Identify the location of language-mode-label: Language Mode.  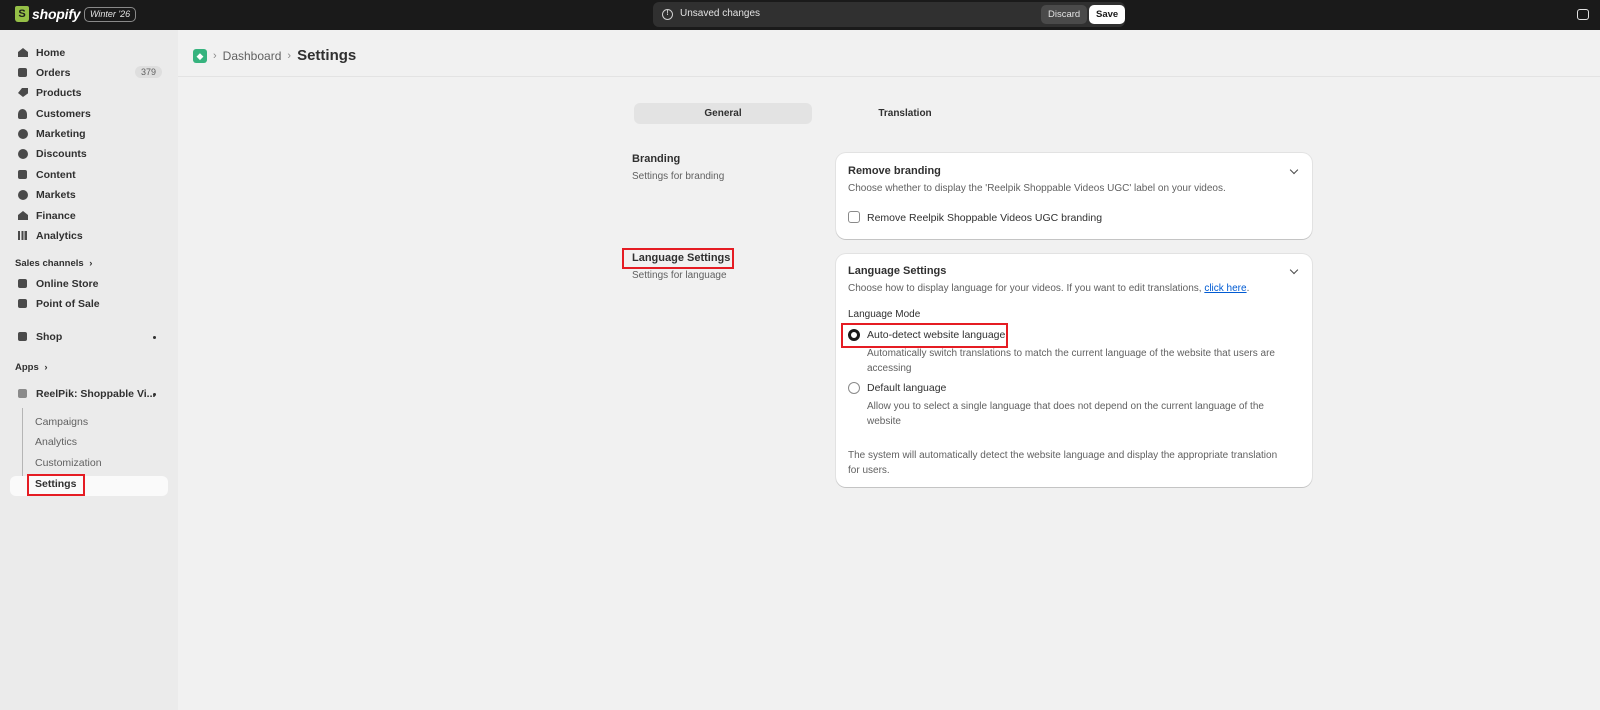
(884, 314).